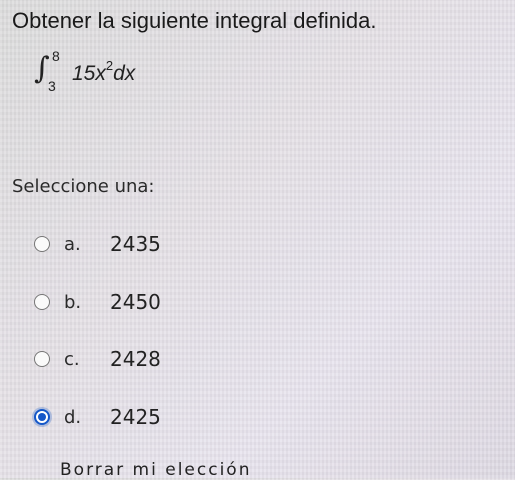 The image size is (515, 480). What do you see at coordinates (72, 359) in the screenshot?
I see `option-letter: c.` at bounding box center [72, 359].